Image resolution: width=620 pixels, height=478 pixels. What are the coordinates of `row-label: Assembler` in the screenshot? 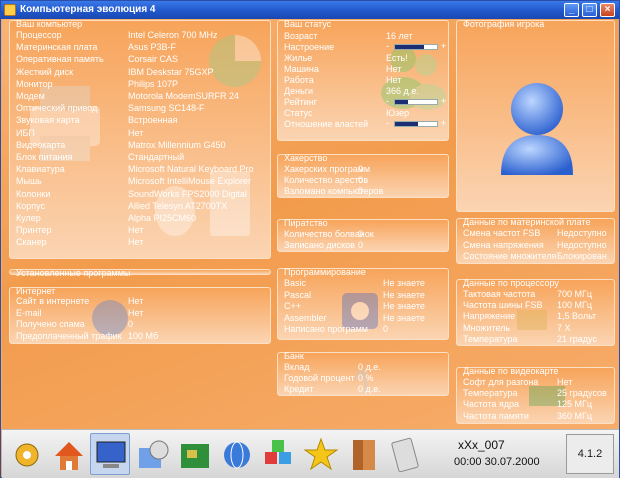 It's located at (305, 317).